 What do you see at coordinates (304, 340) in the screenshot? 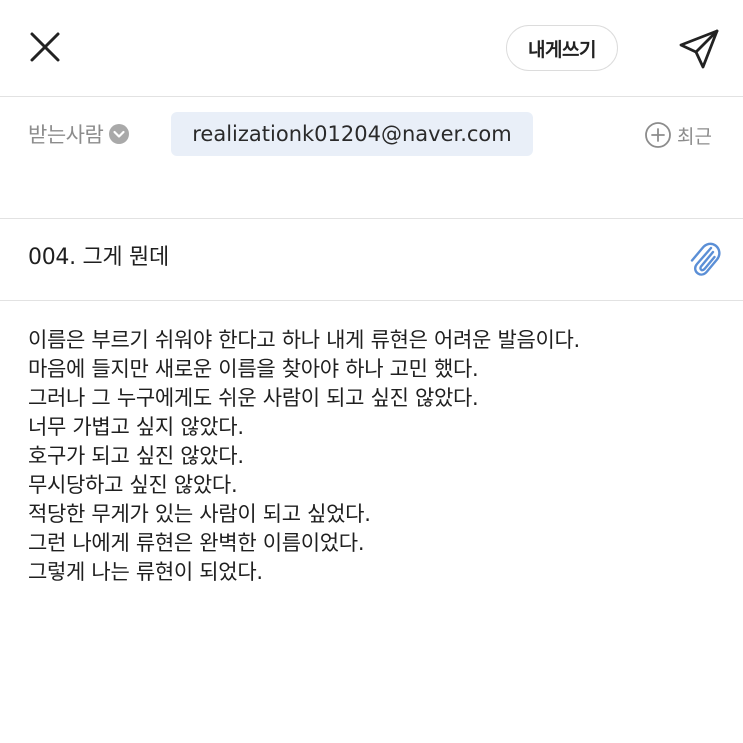
I see `body-line: 이름은 부르기 쉬워야 한다고 하나 내게 류현은 어려운 발음이다.` at bounding box center [304, 340].